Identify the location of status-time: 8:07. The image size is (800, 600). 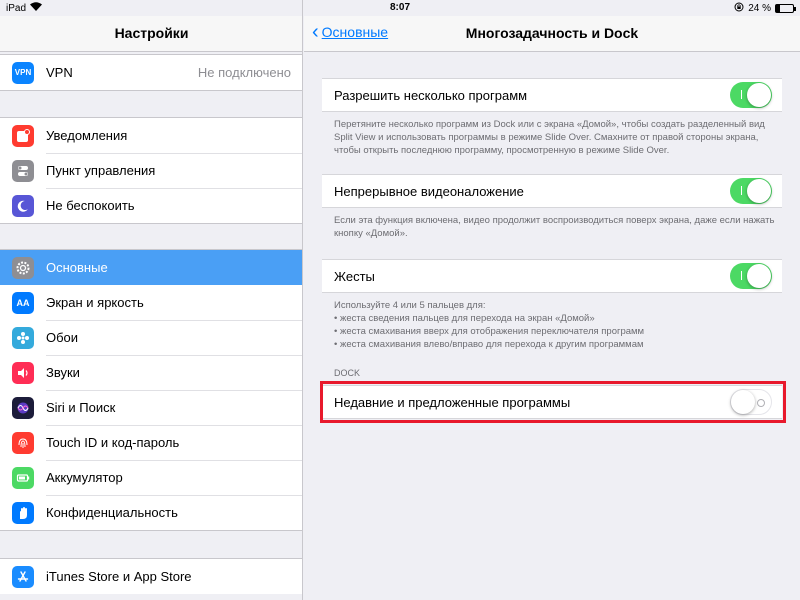
(399, 7).